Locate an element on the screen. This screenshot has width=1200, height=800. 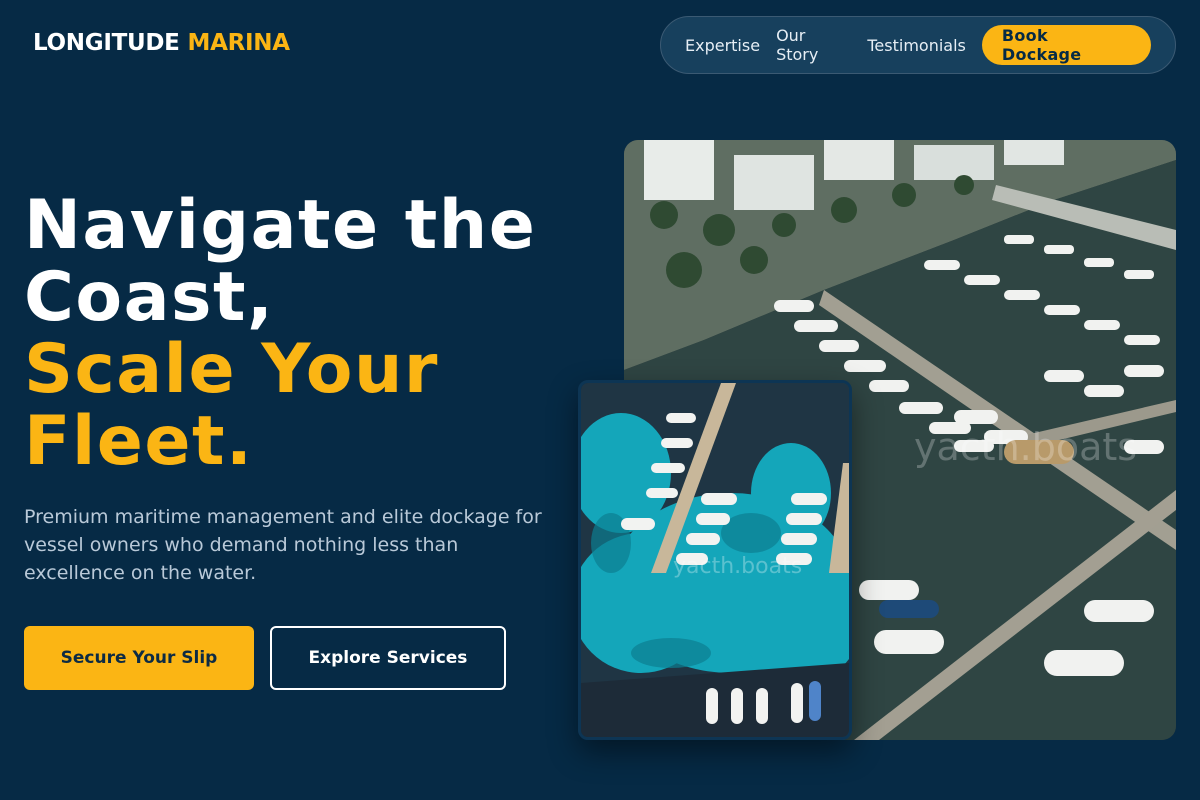
brand-accent: MARINA is located at coordinates (239, 43).